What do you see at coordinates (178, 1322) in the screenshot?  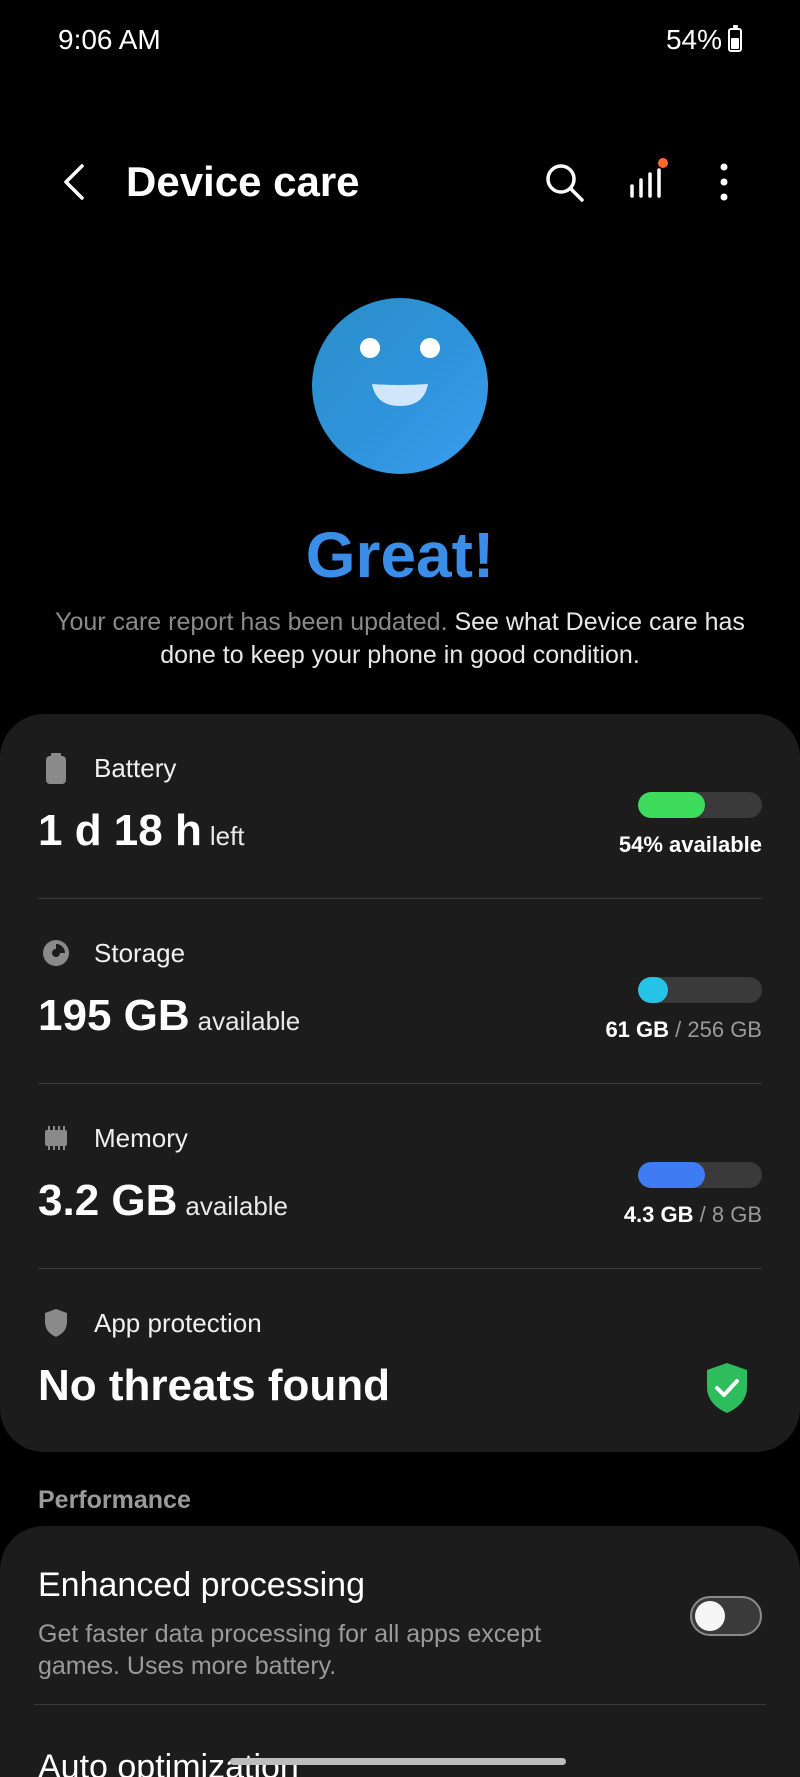 I see `app-protection-label: App protection` at bounding box center [178, 1322].